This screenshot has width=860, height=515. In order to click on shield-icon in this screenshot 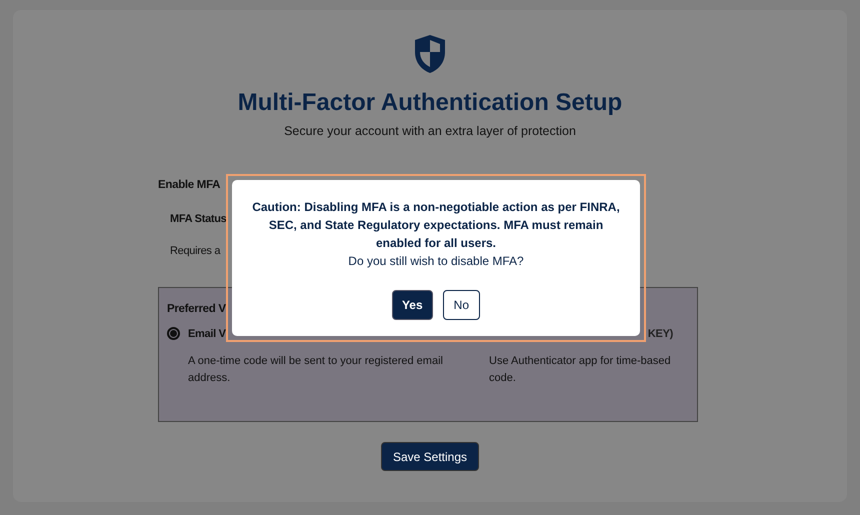, I will do `click(430, 54)`.